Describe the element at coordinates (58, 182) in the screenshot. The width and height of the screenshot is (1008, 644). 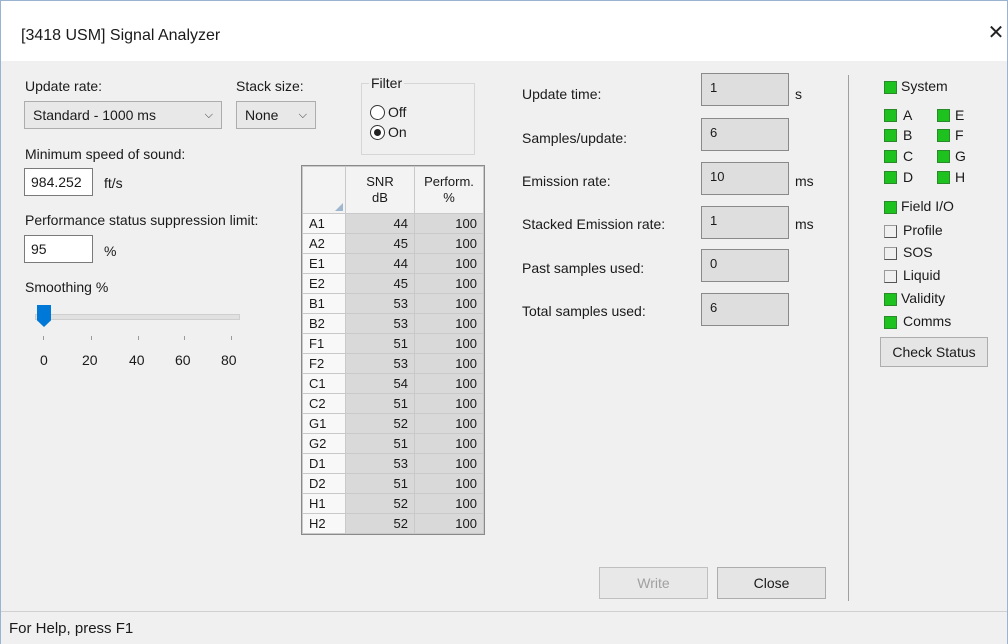
I see `min-sos-input: 984.252` at that location.